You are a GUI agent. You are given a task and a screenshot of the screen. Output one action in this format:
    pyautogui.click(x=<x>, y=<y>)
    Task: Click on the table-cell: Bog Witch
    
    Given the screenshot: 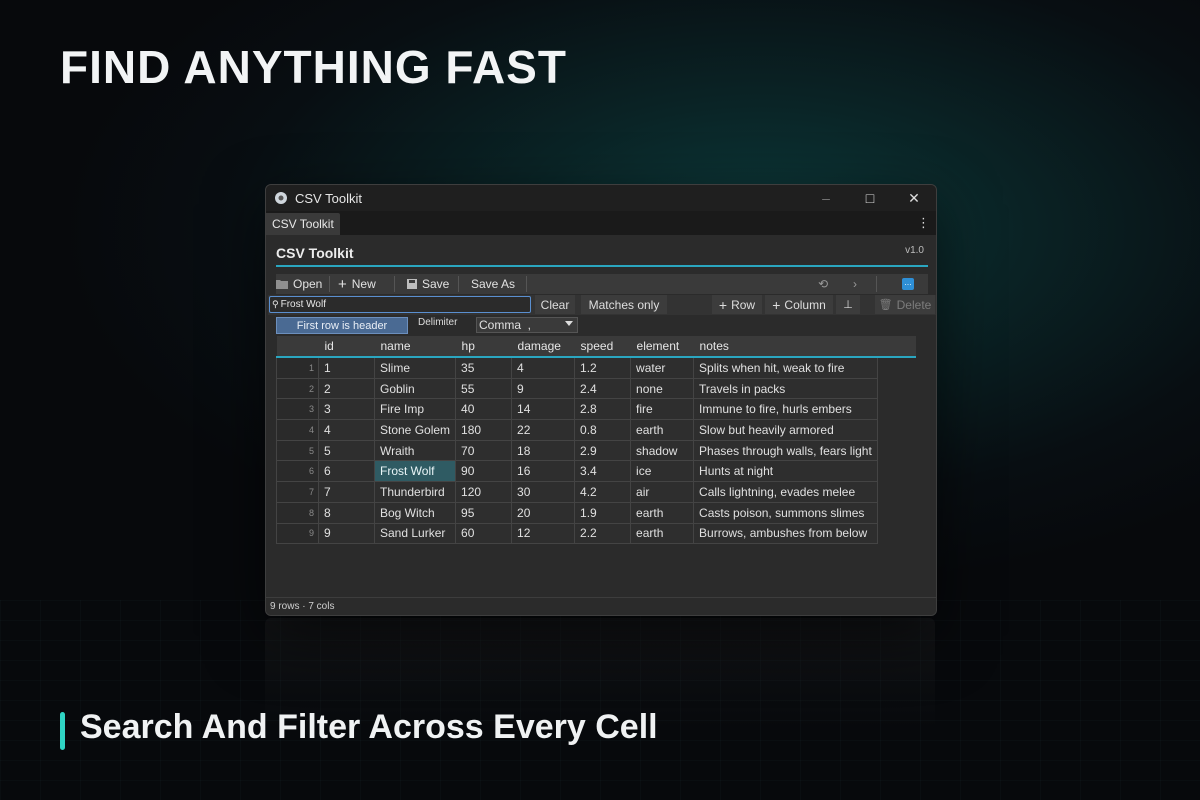 What is the action you would take?
    pyautogui.click(x=415, y=512)
    